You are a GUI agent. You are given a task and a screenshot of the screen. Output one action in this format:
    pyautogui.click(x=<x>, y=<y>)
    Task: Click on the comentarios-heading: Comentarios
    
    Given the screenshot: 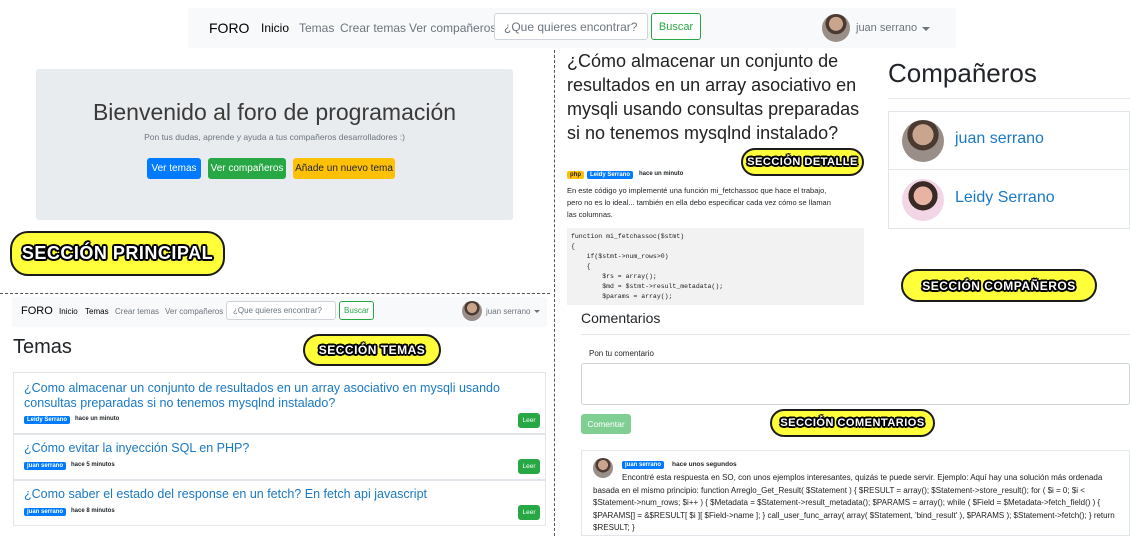 What is the action you would take?
    pyautogui.click(x=621, y=318)
    